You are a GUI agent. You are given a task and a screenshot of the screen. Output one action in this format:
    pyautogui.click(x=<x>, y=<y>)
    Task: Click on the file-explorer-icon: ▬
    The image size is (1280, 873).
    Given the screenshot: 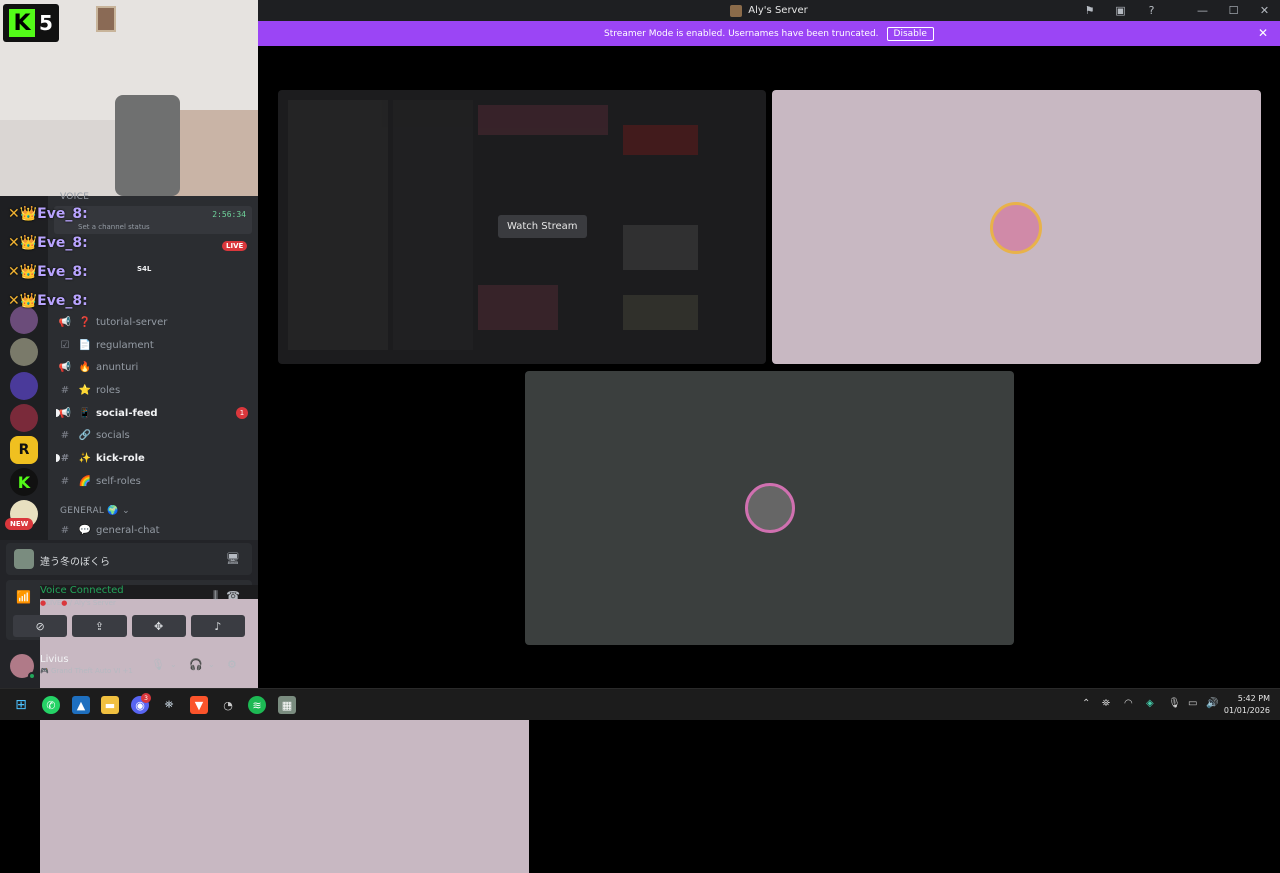 What is the action you would take?
    pyautogui.click(x=110, y=705)
    